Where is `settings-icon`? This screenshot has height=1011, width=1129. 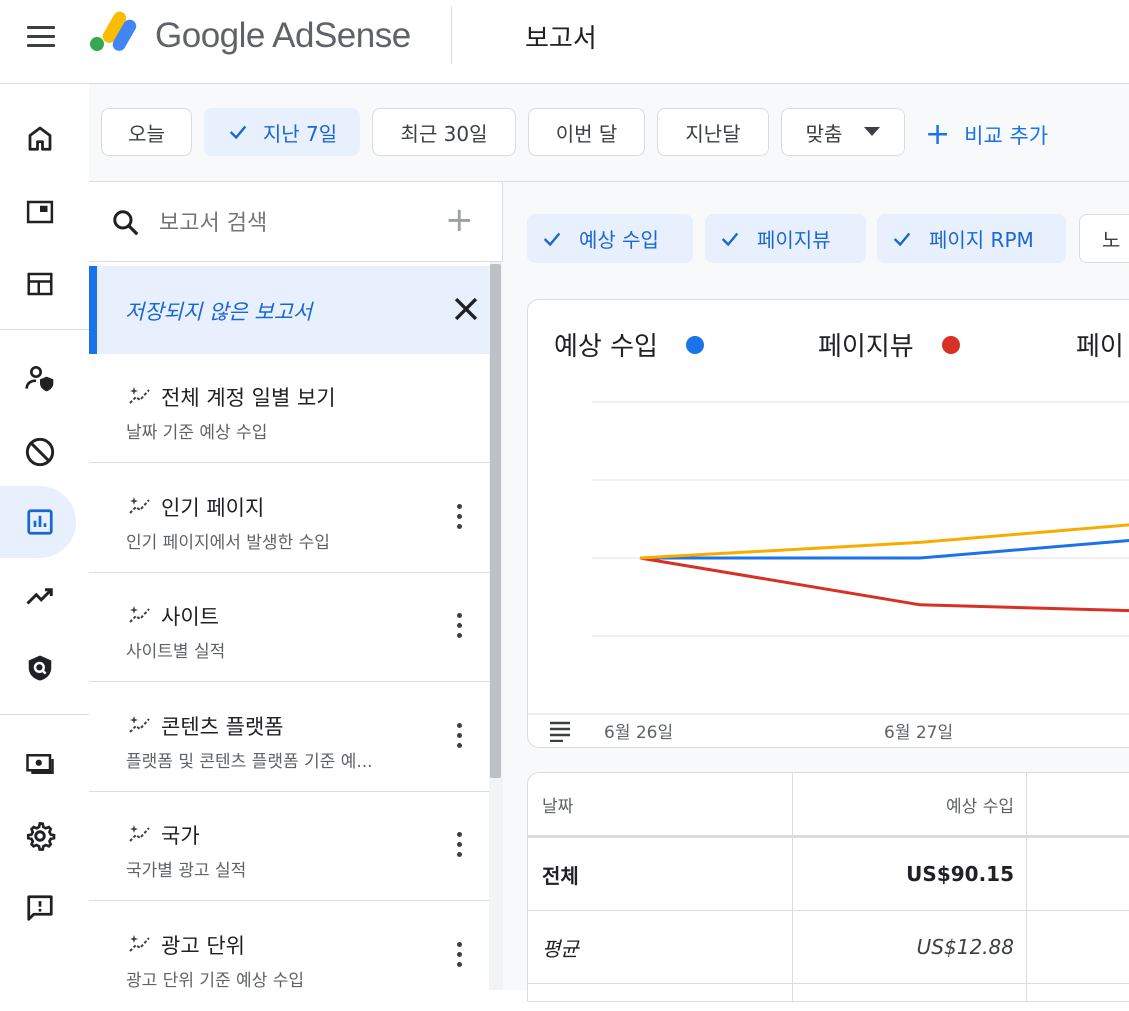 settings-icon is located at coordinates (40, 836).